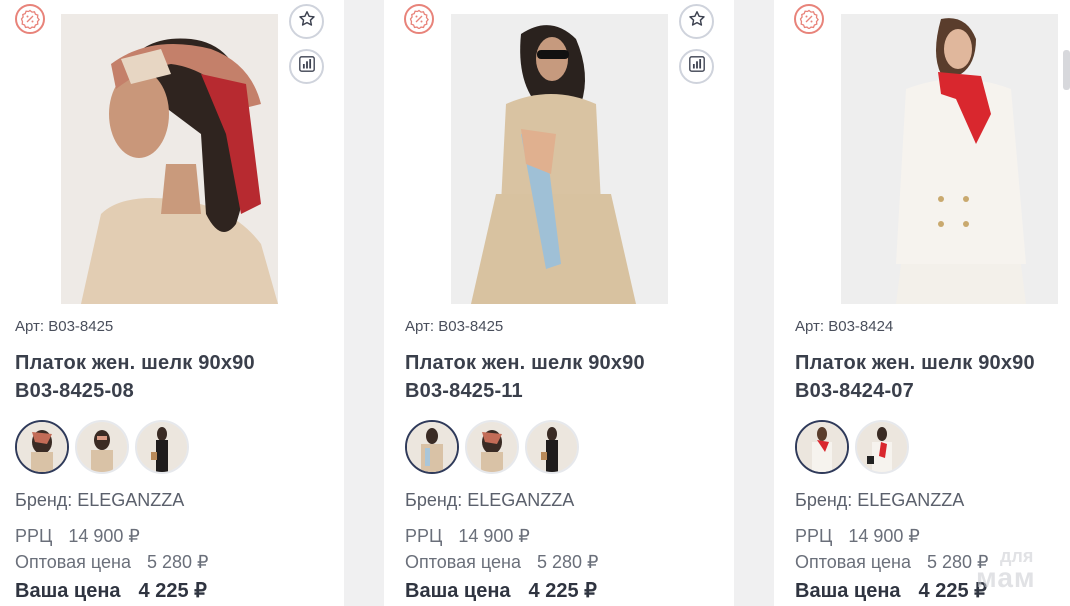 The height and width of the screenshot is (606, 1070). I want to click on watermark-line2: мам, so click(1006, 577).